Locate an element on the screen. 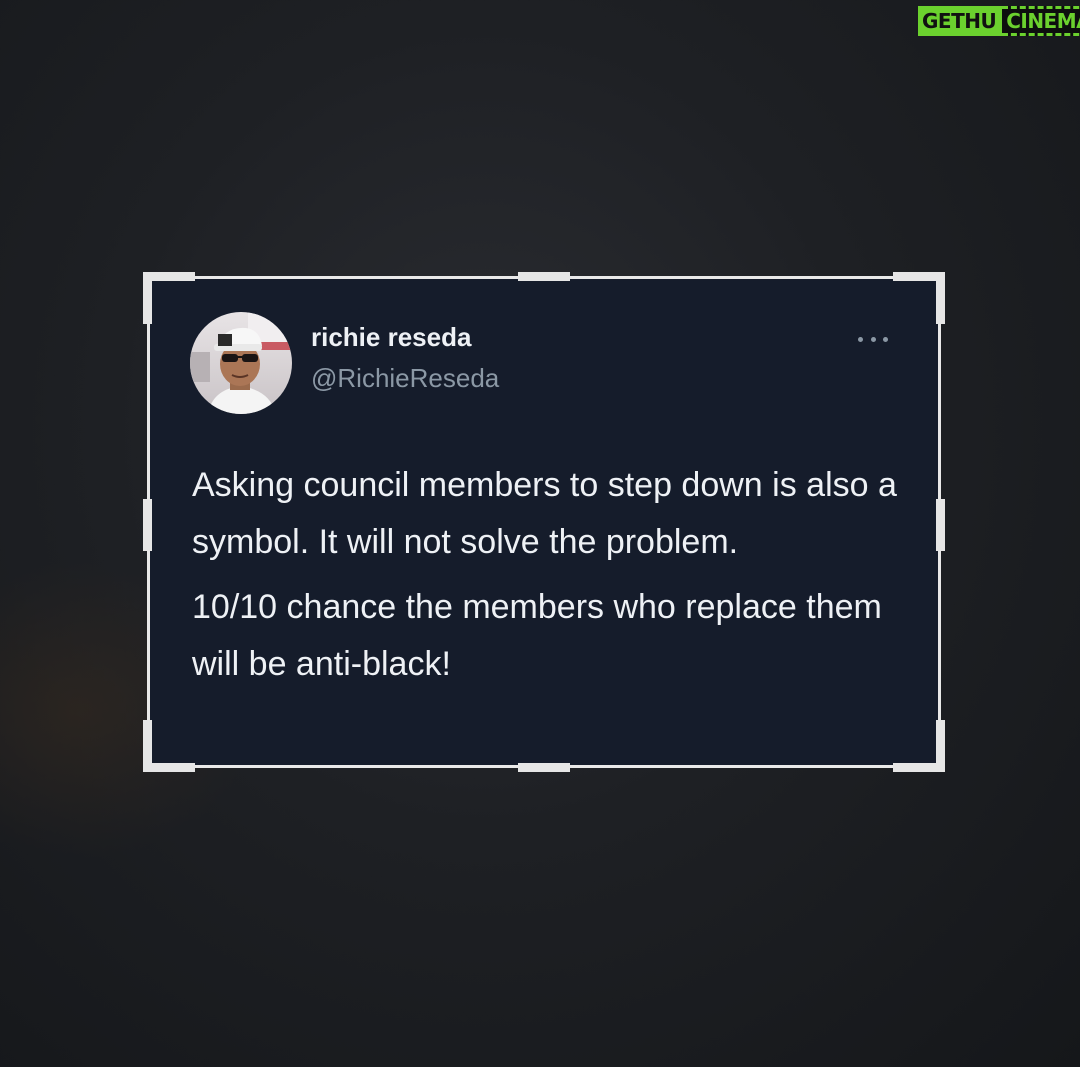 The width and height of the screenshot is (1080, 1067). avatar is located at coordinates (241, 363).